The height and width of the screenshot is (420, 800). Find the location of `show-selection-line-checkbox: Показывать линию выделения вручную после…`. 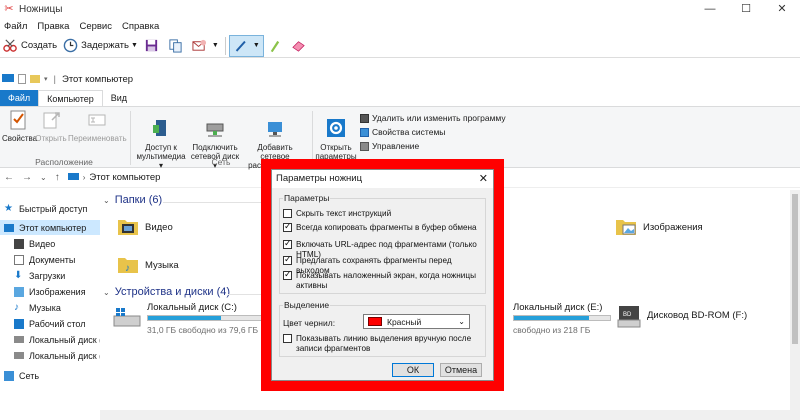

show-selection-line-checkbox: Показывать линию выделения вручную после… is located at coordinates (381, 343).